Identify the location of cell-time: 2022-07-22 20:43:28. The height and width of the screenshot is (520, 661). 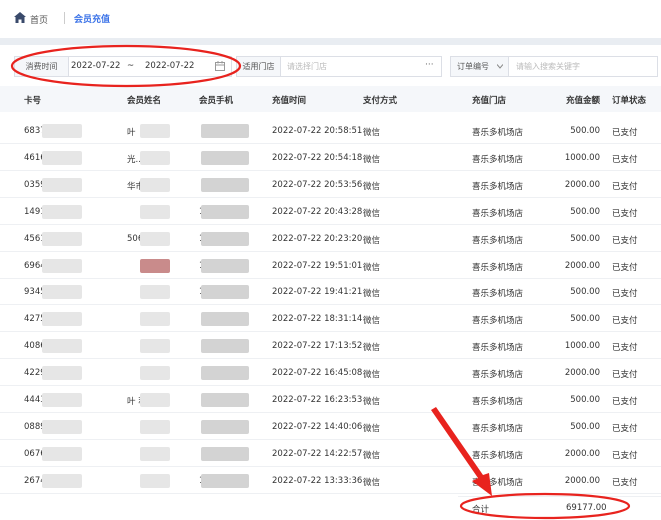
(317, 211).